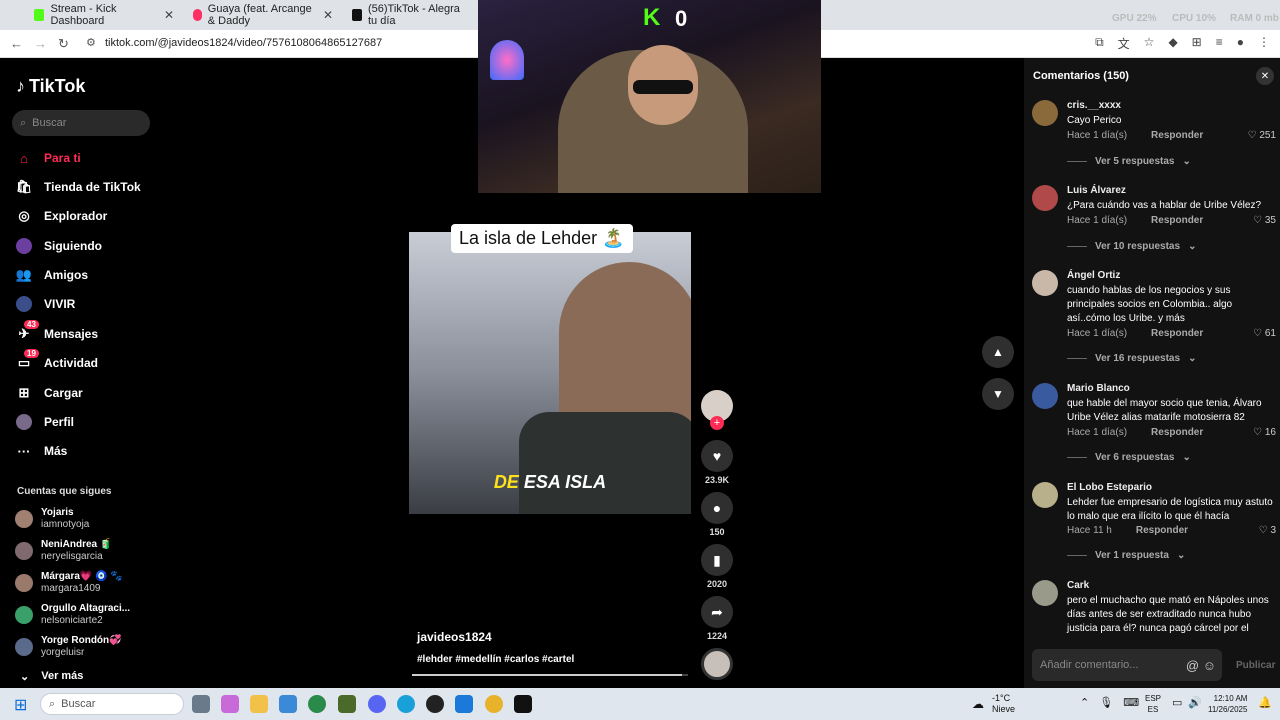  Describe the element at coordinates (1153, 704) in the screenshot. I see `language-indicator: ESP ES` at that location.